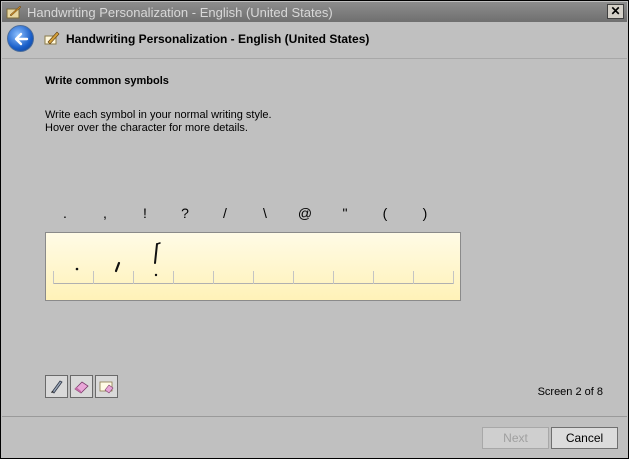 This screenshot has width=629, height=459. I want to click on handwriting-pen-icon, so click(52, 38).